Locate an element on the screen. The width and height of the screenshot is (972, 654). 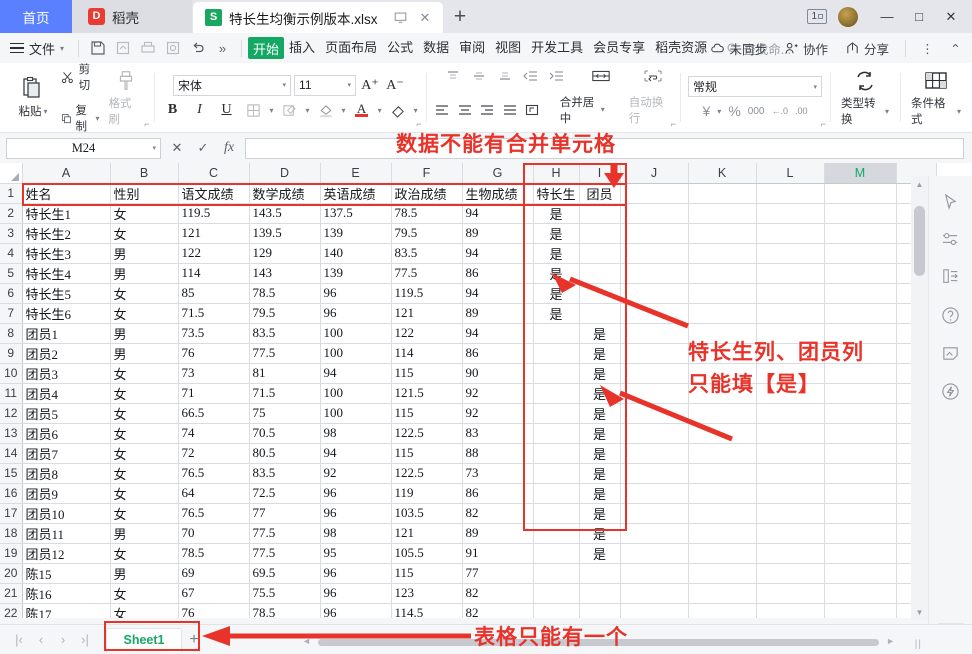
paste-button: 粘贴 ▾ is located at coordinates (33, 97).